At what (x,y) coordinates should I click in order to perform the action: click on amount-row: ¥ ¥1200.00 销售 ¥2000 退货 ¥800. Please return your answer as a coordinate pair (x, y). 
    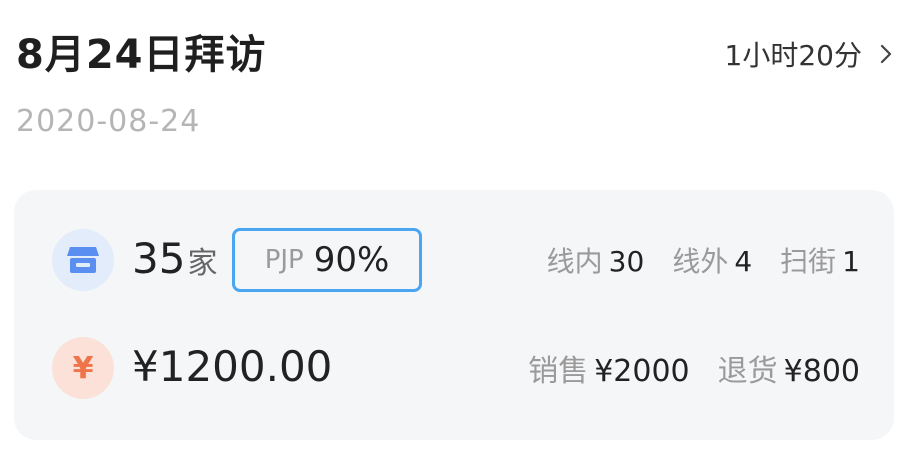
    Looking at the image, I should click on (454, 368).